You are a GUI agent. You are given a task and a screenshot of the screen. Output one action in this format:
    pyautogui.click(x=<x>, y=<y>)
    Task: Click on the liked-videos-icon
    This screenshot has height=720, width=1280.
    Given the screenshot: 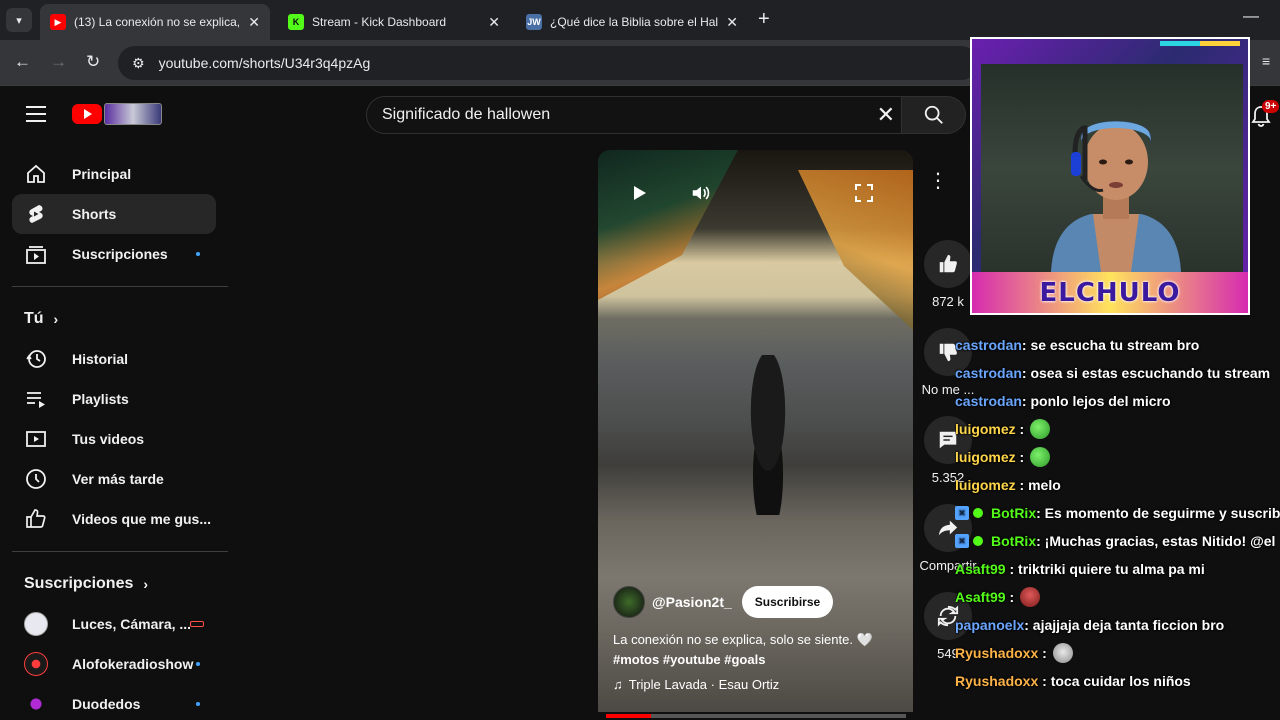 What is the action you would take?
    pyautogui.click(x=36, y=519)
    